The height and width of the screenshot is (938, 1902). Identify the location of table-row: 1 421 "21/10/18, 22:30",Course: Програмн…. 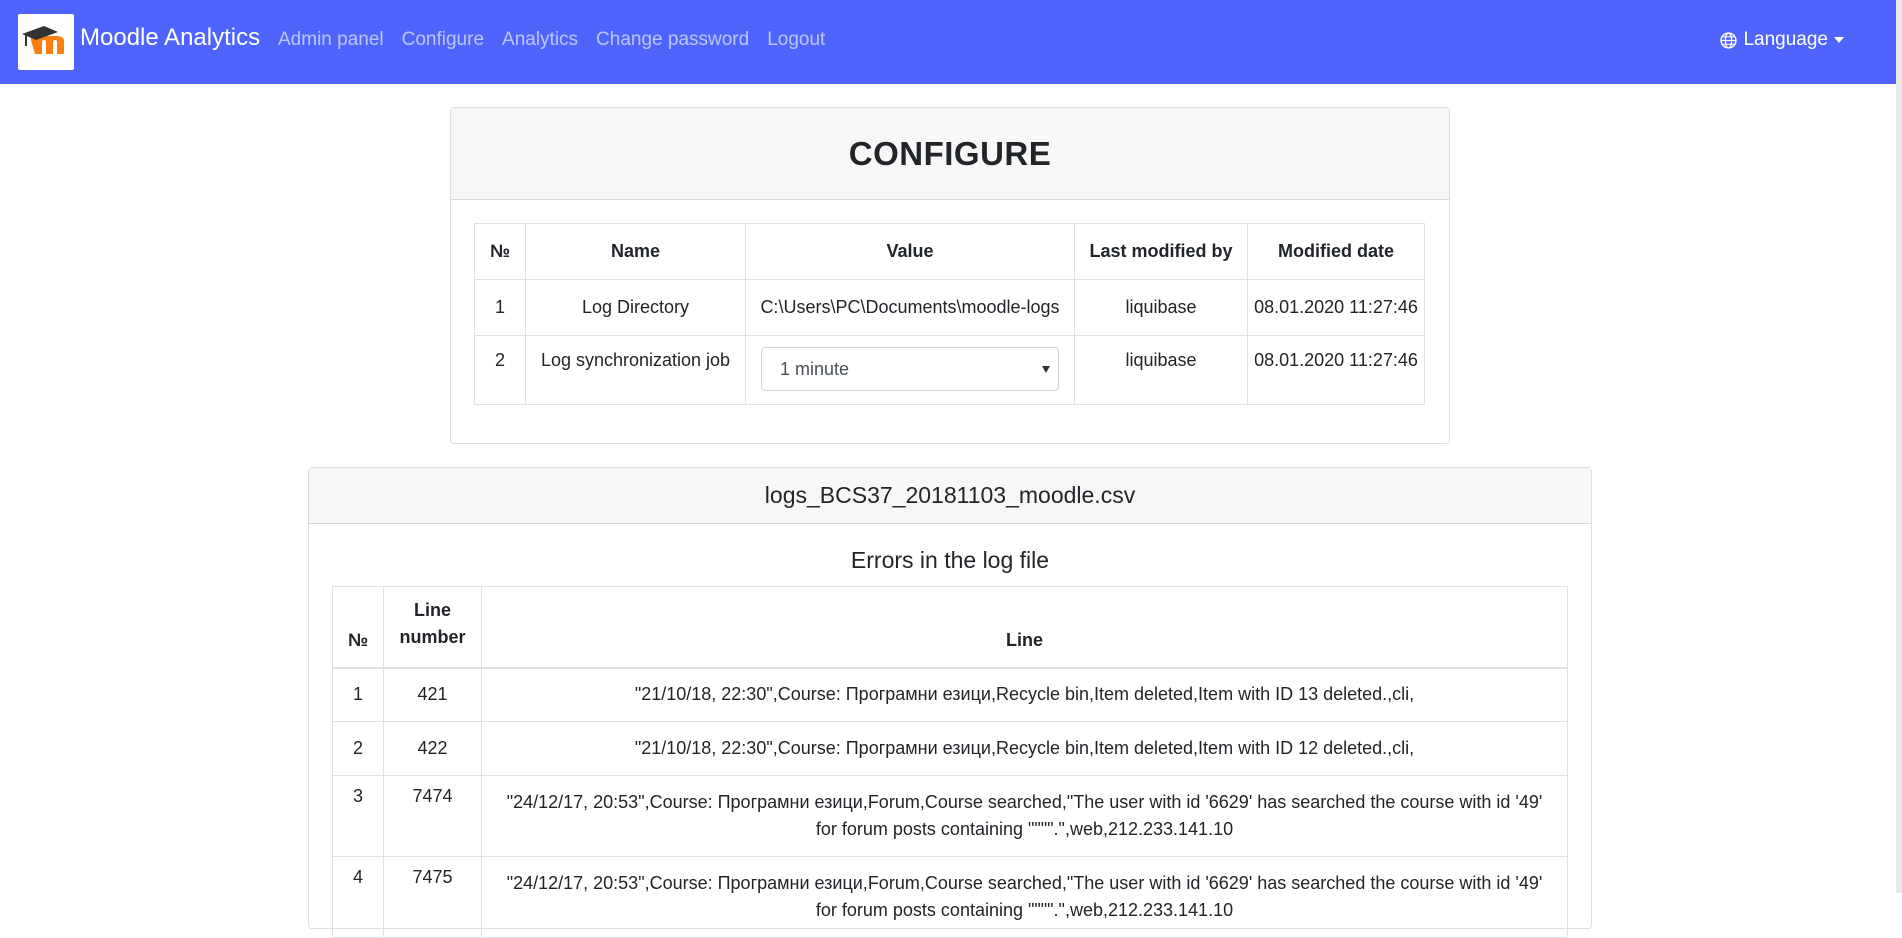
(950, 694).